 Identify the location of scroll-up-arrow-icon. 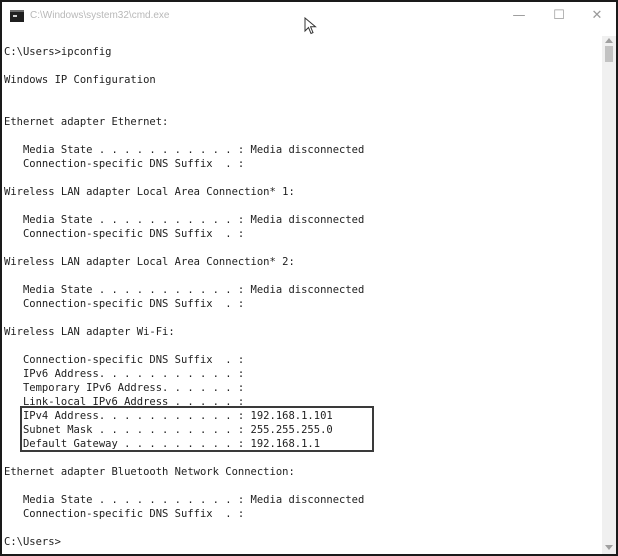
(609, 40).